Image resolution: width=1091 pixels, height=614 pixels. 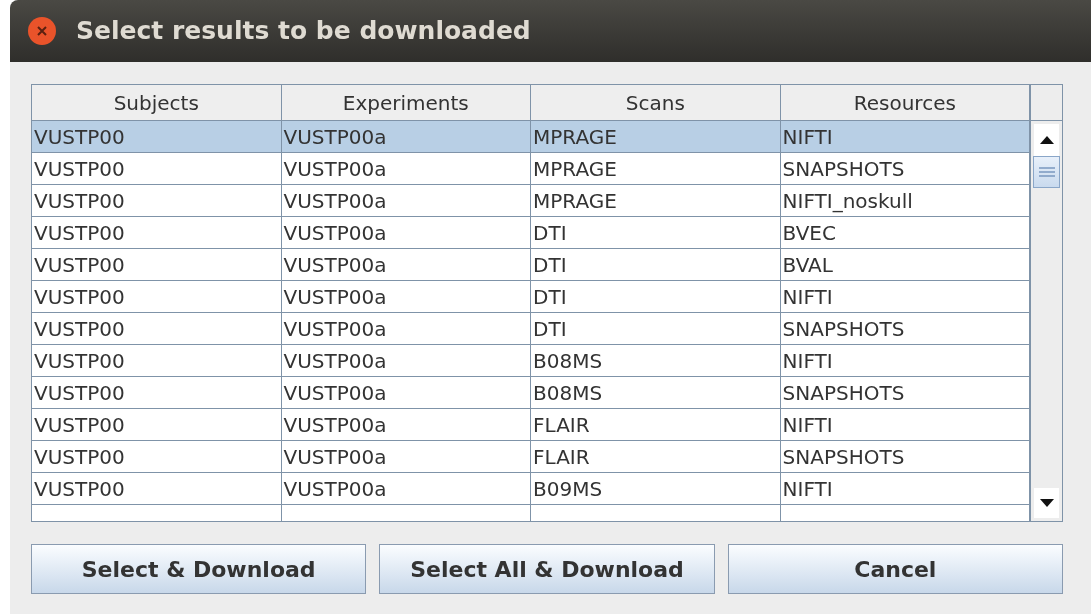 What do you see at coordinates (531, 489) in the screenshot?
I see `table-row: VUSTP00 VUSTP00a B09MS NIFTI` at bounding box center [531, 489].